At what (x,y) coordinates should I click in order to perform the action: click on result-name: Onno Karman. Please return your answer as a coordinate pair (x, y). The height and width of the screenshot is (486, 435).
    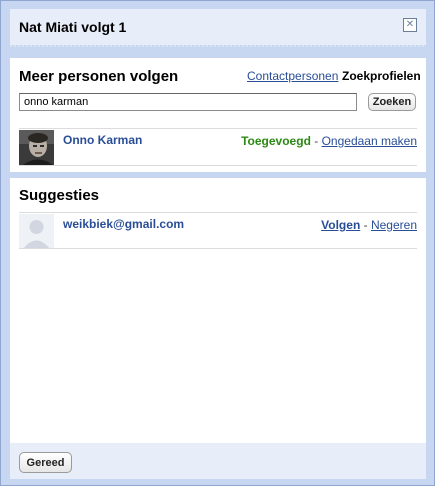
    Looking at the image, I should click on (102, 140).